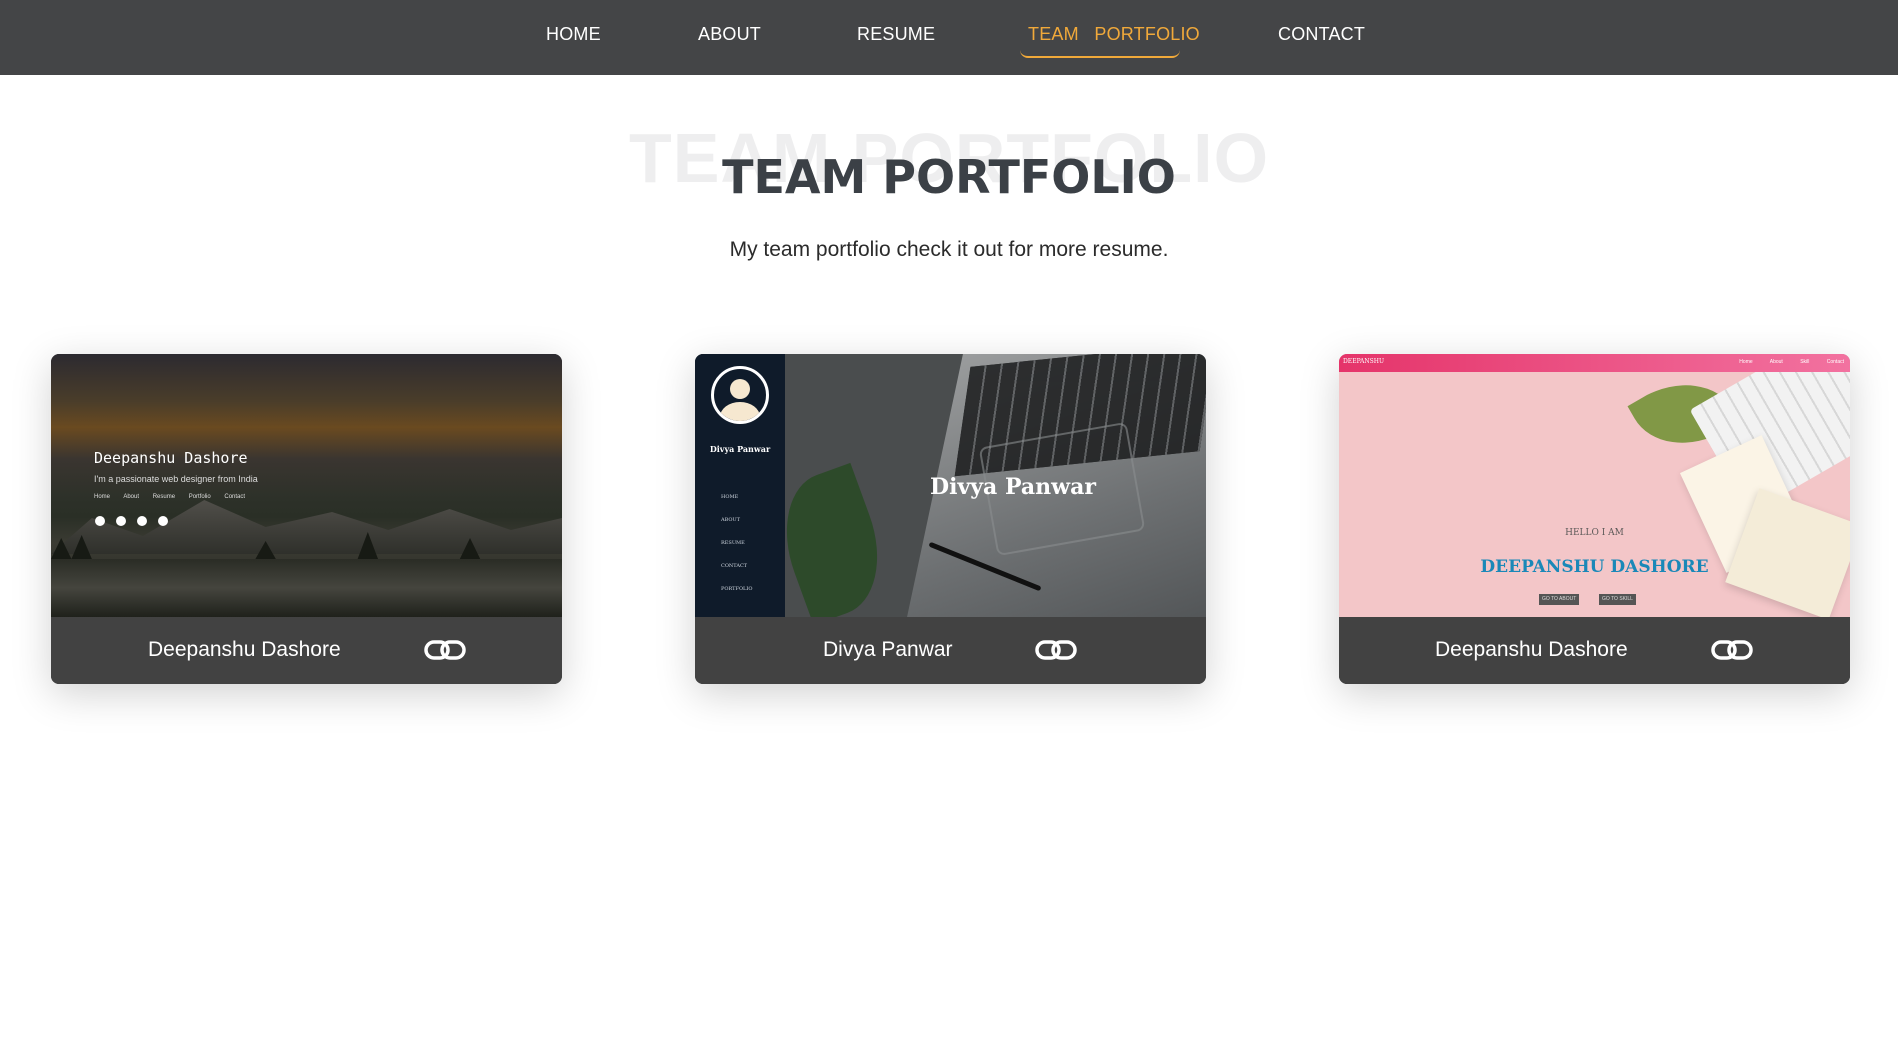 This screenshot has height=1056, width=1898. I want to click on thumb-tagline: I'm a passionate web designer from India, so click(176, 479).